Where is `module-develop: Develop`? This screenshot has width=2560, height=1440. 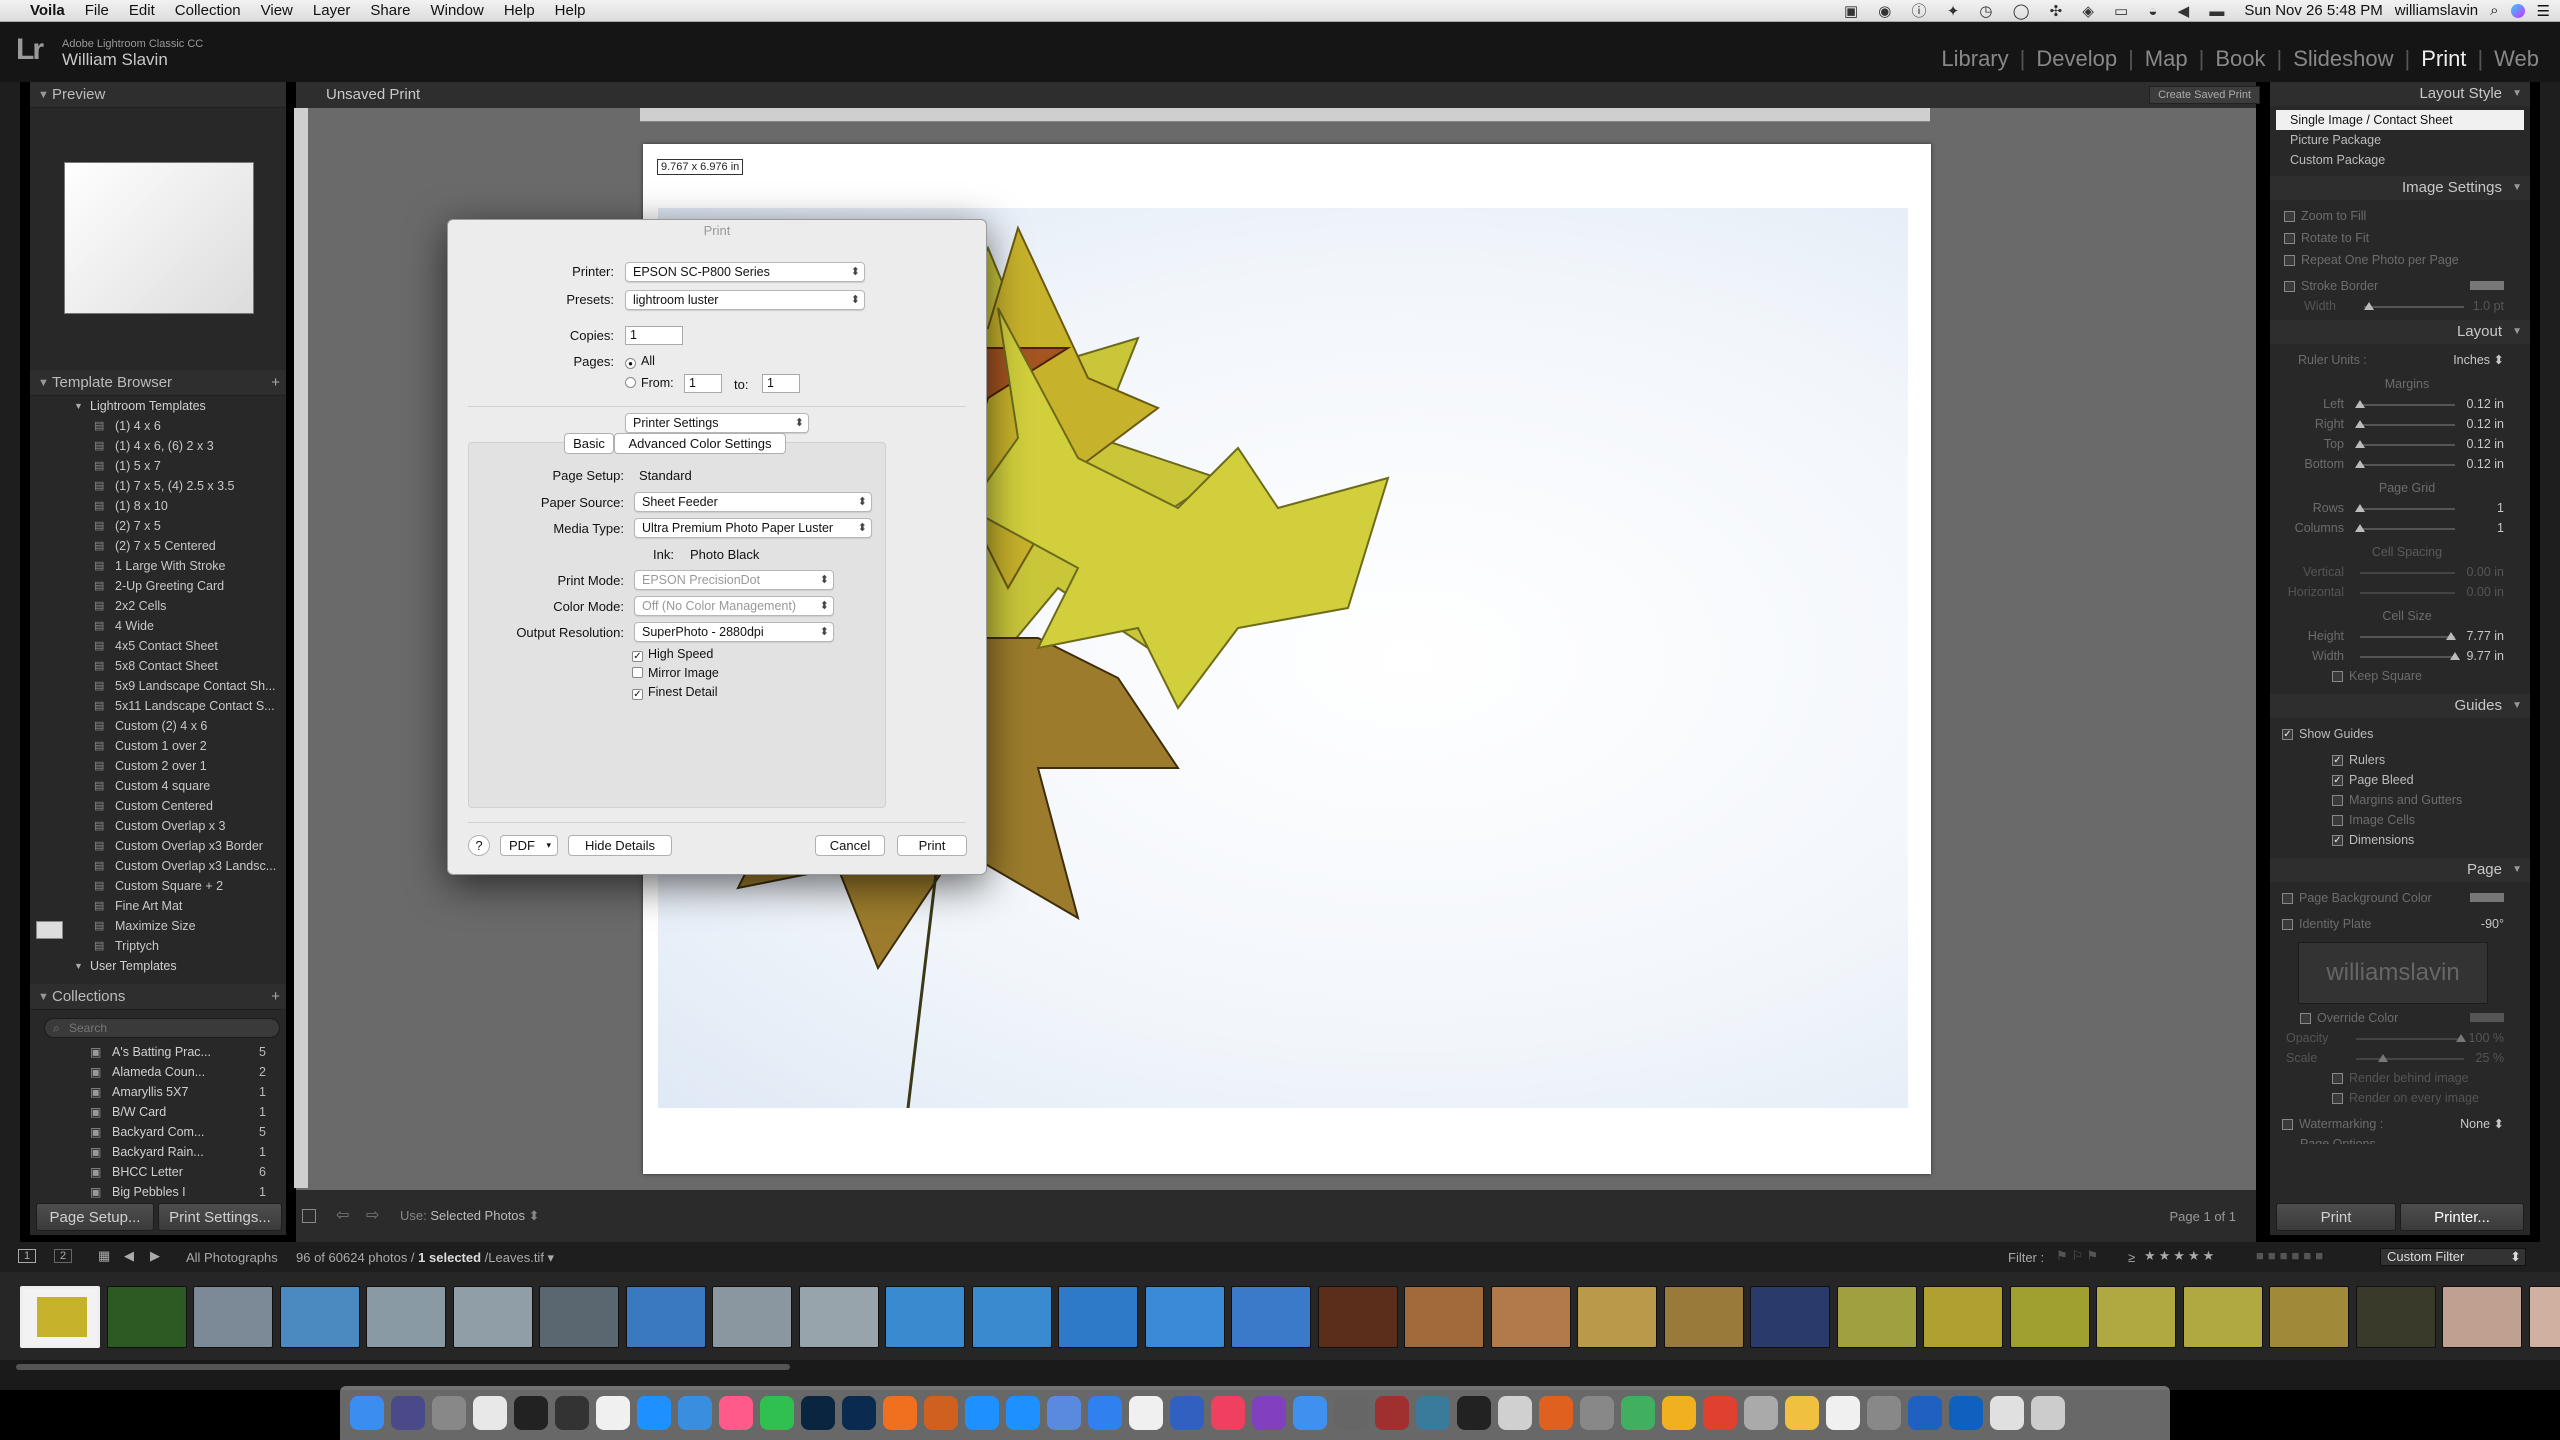
module-develop: Develop is located at coordinates (2076, 59).